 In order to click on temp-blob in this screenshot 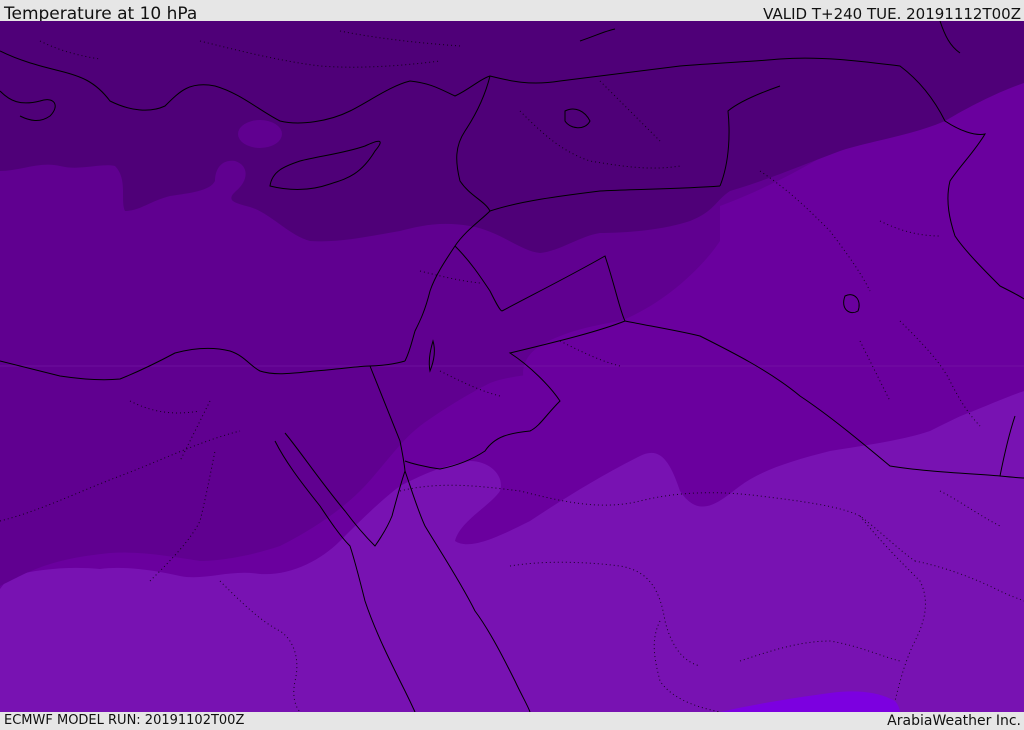, I will do `click(260, 134)`.